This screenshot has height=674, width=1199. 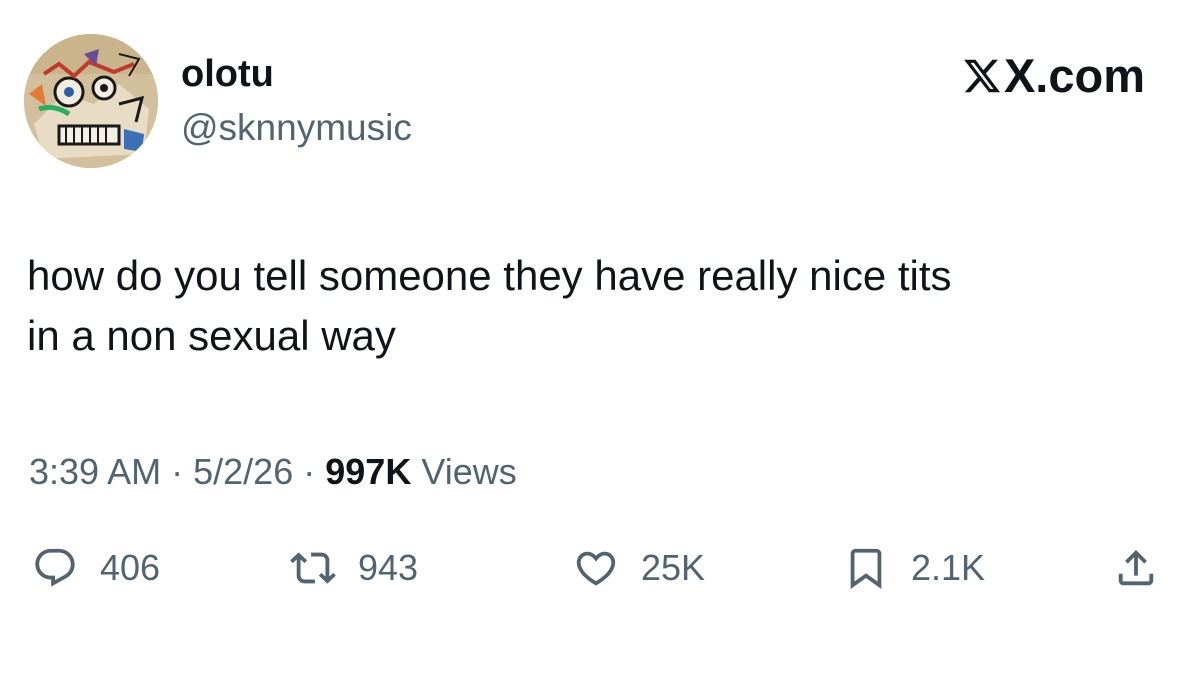 I want to click on bookmark-button: 2.1K, so click(x=914, y=568).